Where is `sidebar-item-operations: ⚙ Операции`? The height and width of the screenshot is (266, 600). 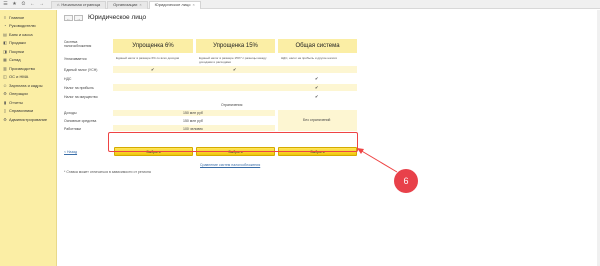
sidebar-item-operations: ⚙ Операции is located at coordinates (28, 94).